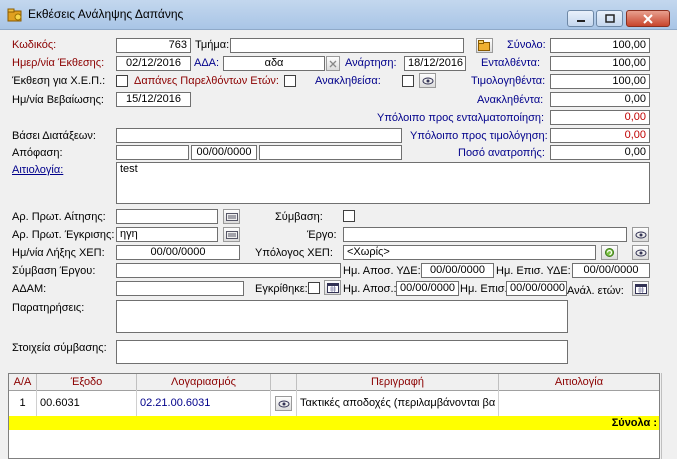 The height and width of the screenshot is (459, 677). I want to click on legal-basis-field, so click(259, 135).